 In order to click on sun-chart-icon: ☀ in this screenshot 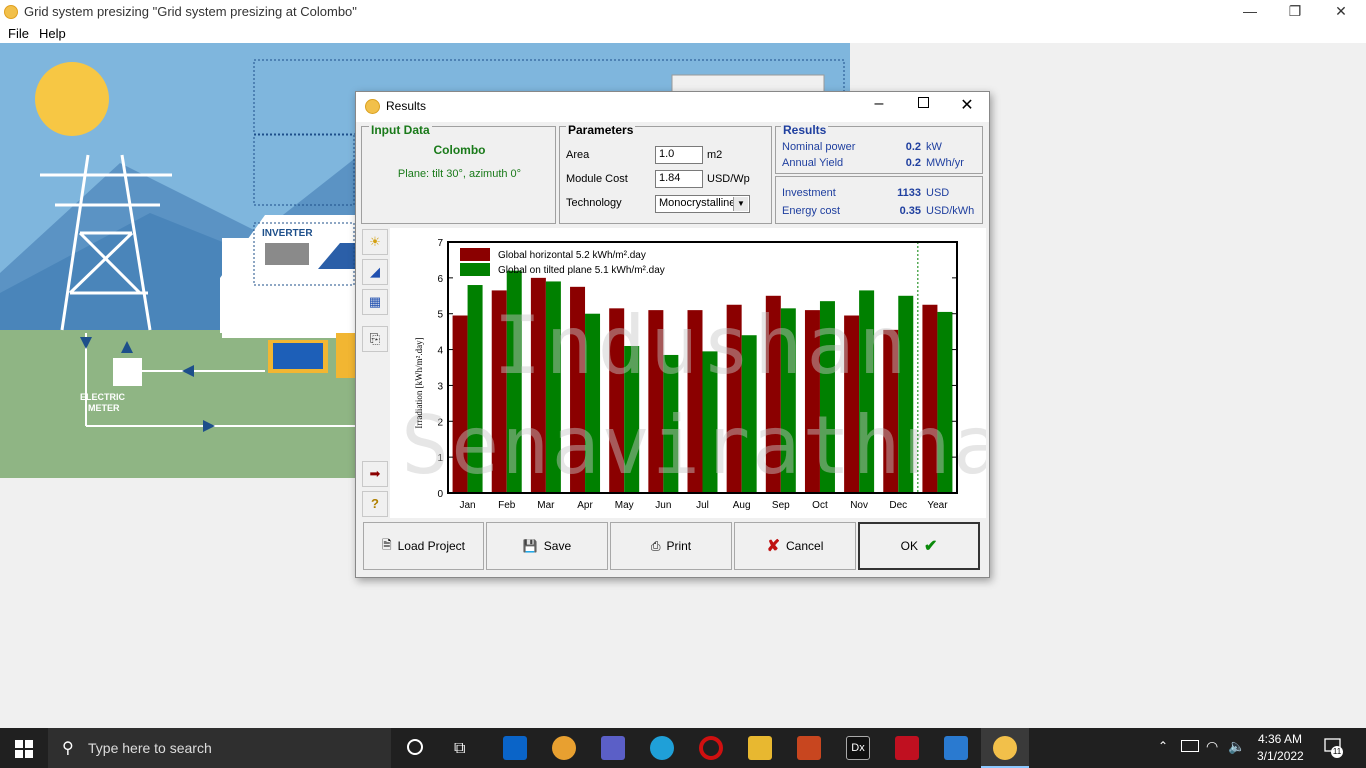, I will do `click(375, 242)`.